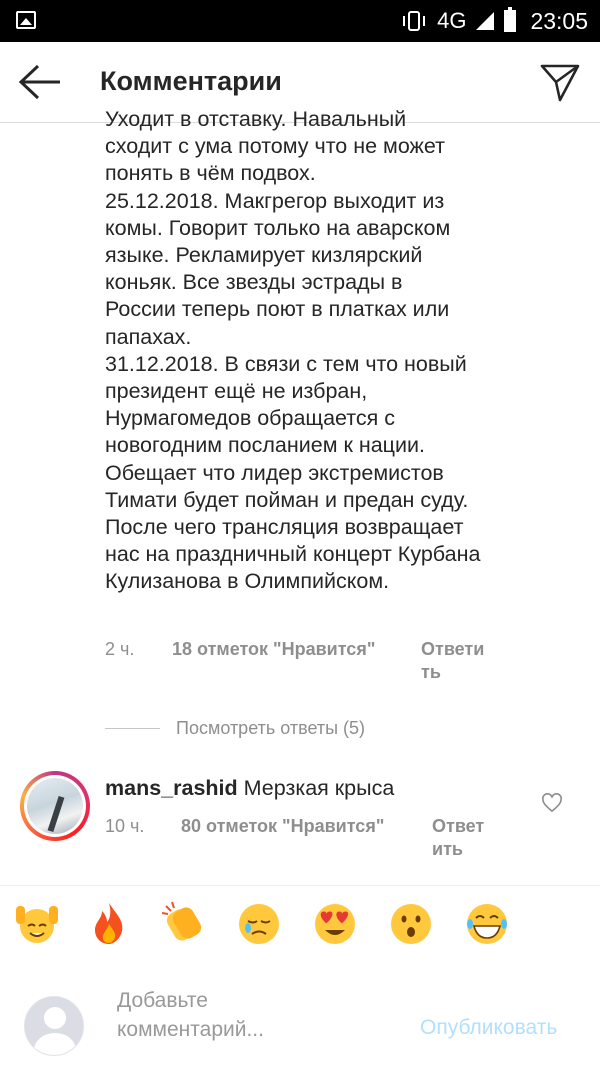 The image size is (600, 1065). Describe the element at coordinates (250, 418) in the screenshot. I see `comment-text-line: Нурмагомедов обращается с` at that location.